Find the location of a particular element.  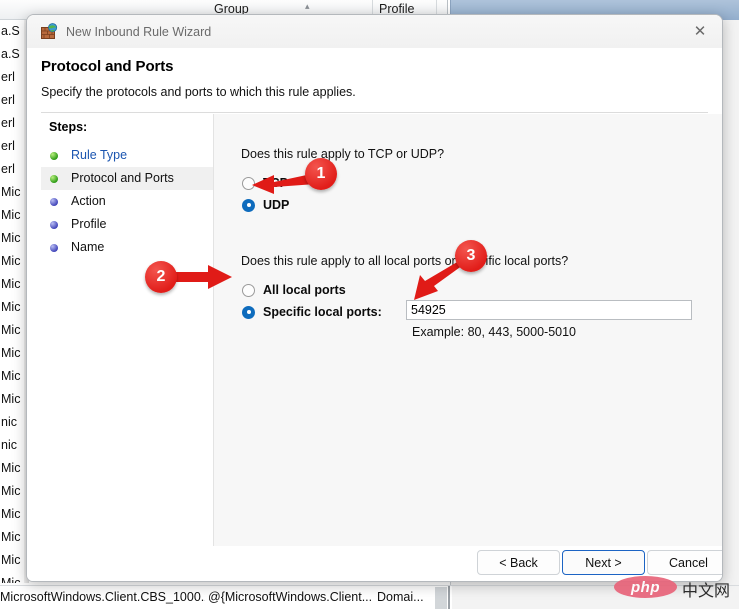

dialog-title: New Inbound Rule Wizard is located at coordinates (139, 32).